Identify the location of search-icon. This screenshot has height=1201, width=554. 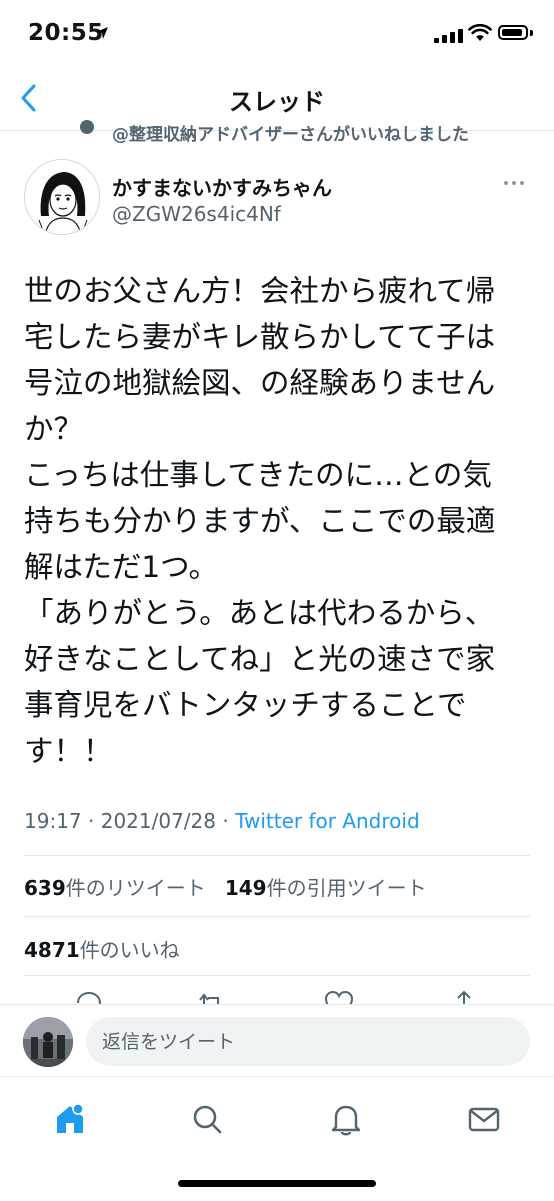
(207, 1119).